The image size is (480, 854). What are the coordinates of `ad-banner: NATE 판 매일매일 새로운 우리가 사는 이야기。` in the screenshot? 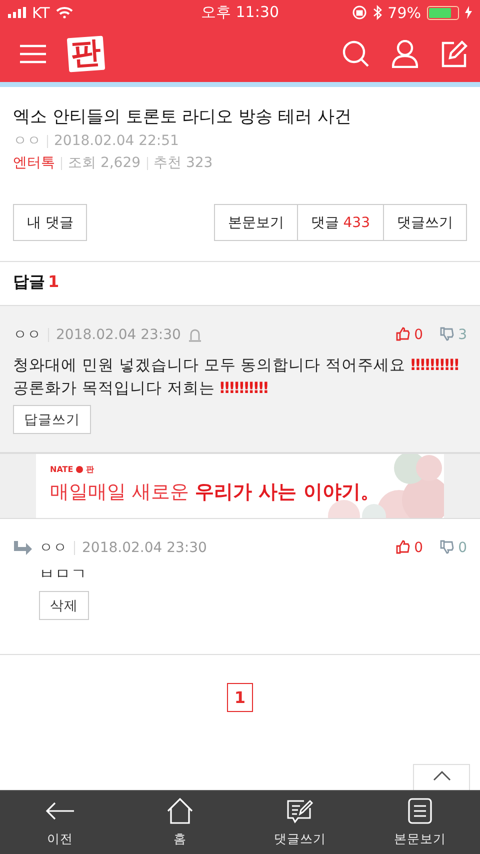 It's located at (240, 486).